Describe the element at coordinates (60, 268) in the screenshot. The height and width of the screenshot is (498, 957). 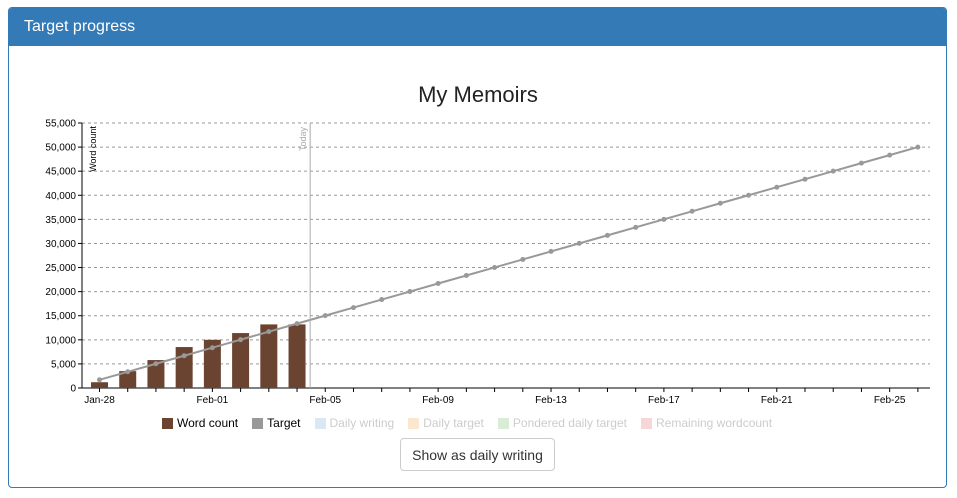
I see `y-tick-label: 25,000` at that location.